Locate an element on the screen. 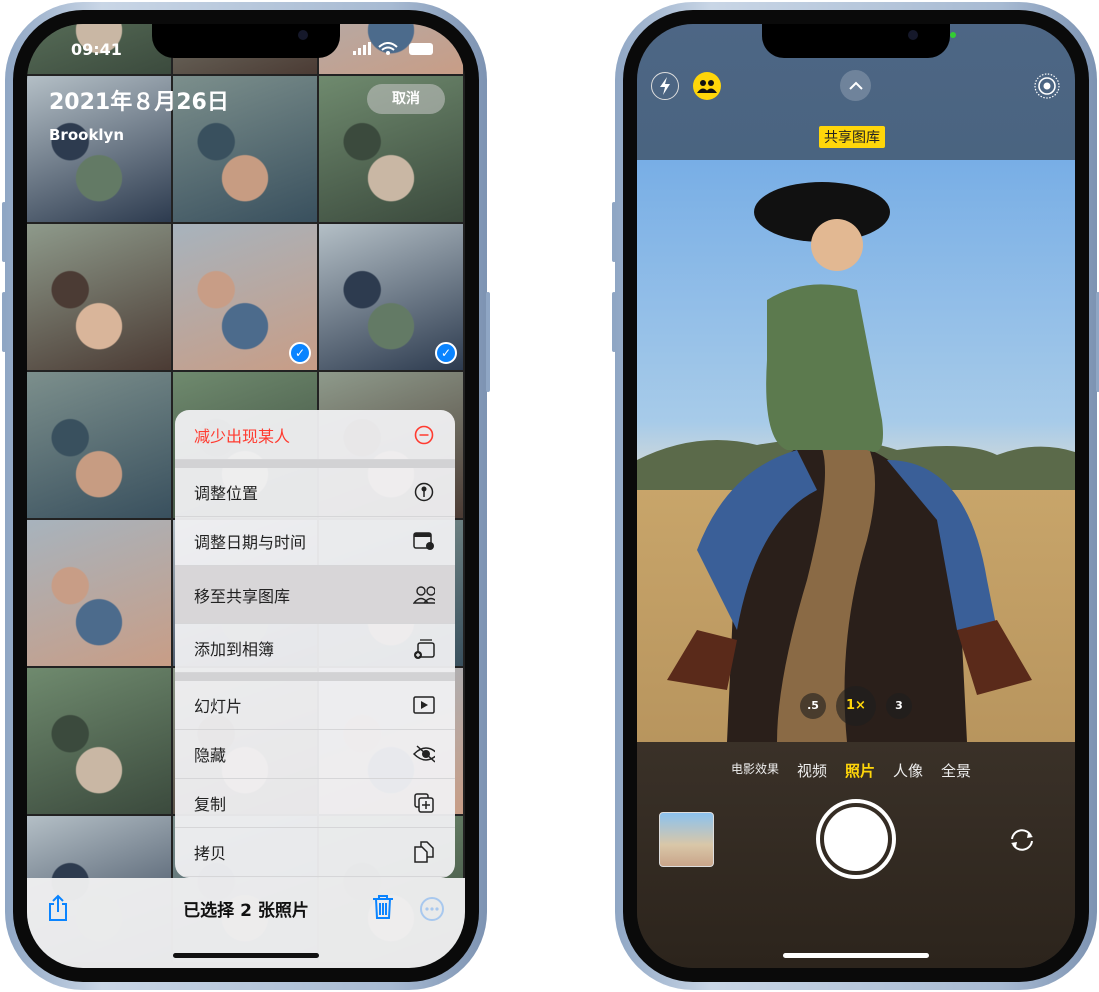  people-icon is located at coordinates (424, 595).